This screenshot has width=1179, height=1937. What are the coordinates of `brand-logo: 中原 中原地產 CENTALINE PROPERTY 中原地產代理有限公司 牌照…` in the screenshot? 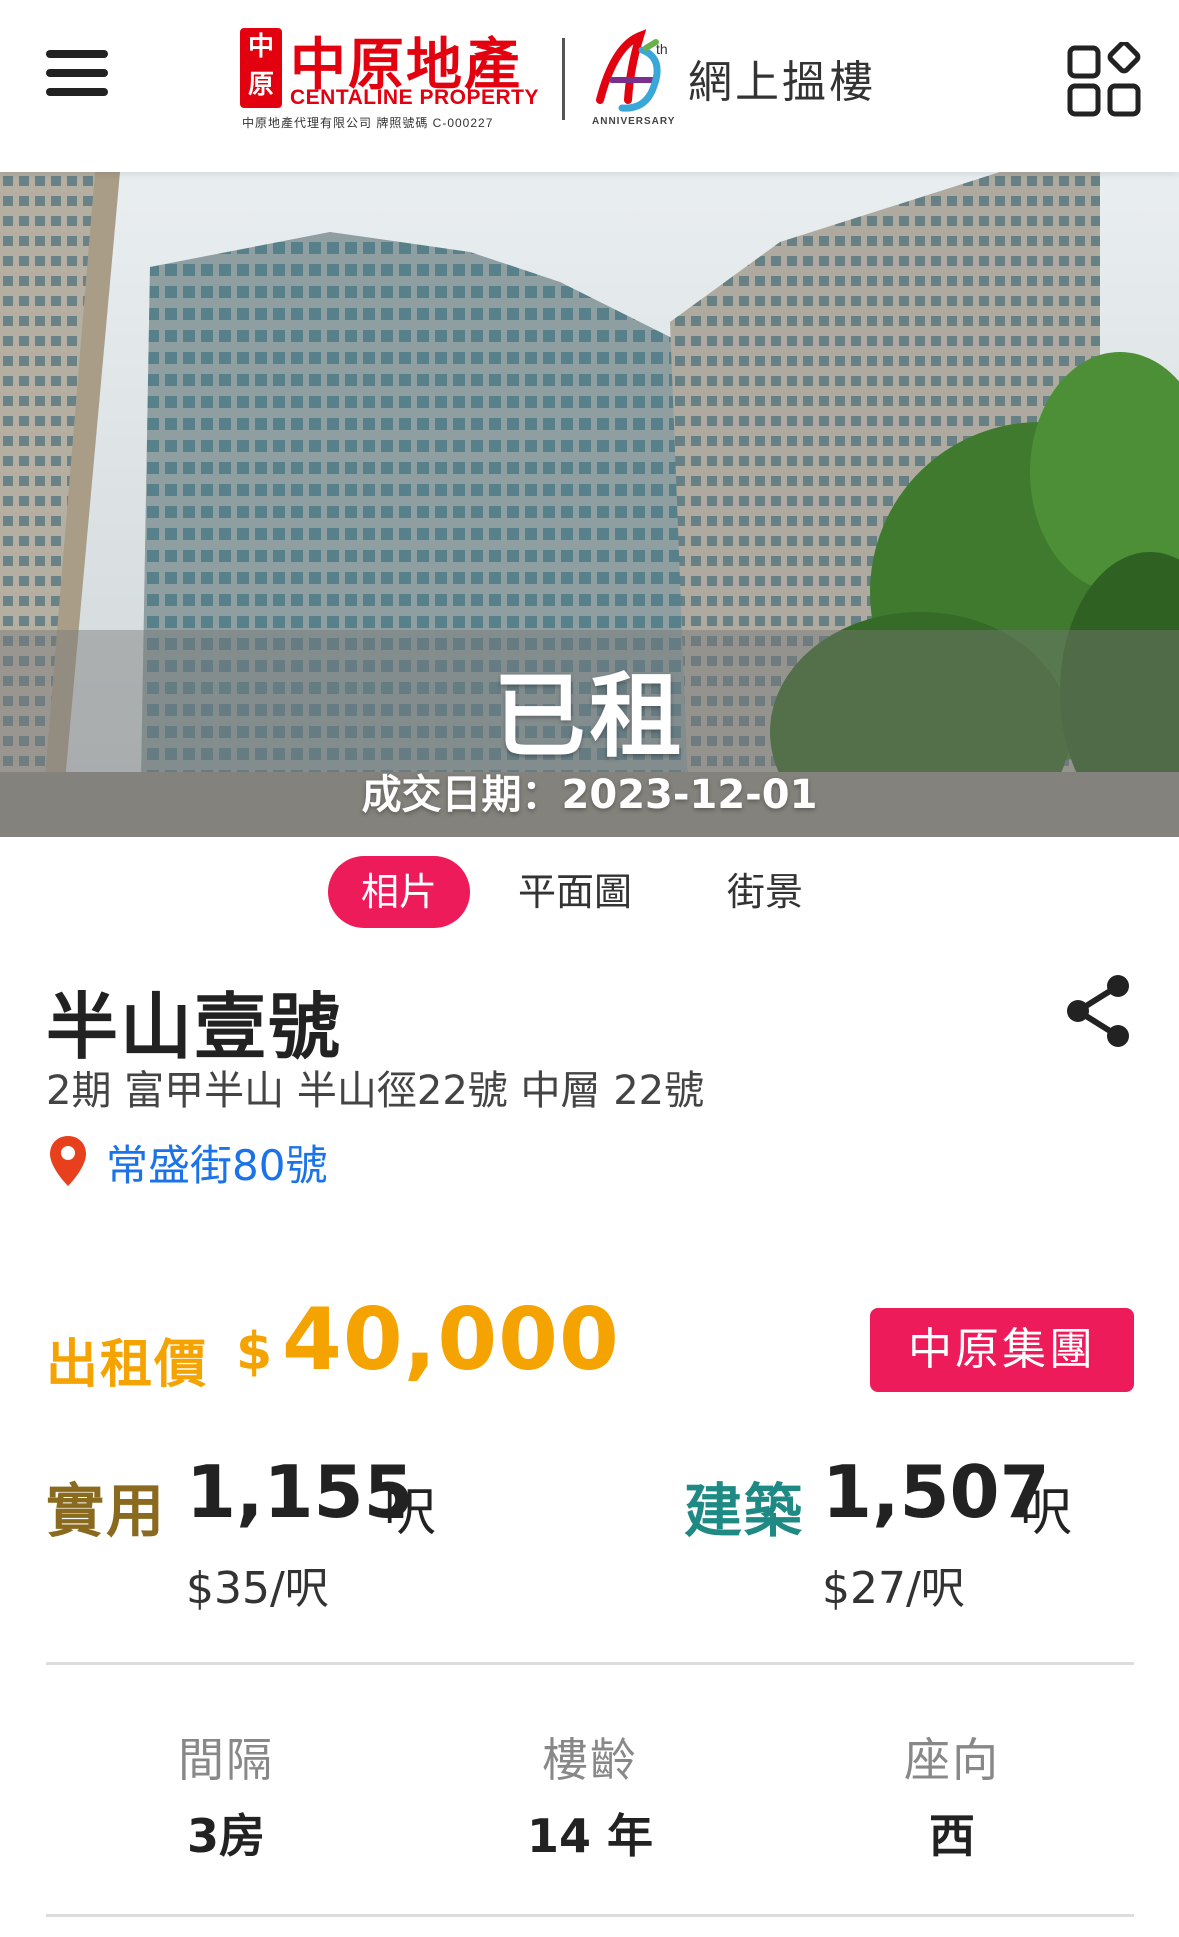 It's located at (560, 78).